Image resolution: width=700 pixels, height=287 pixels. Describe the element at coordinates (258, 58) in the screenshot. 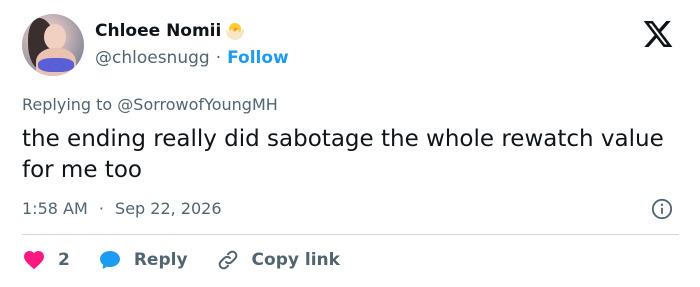

I see `follow-button: Follow` at that location.